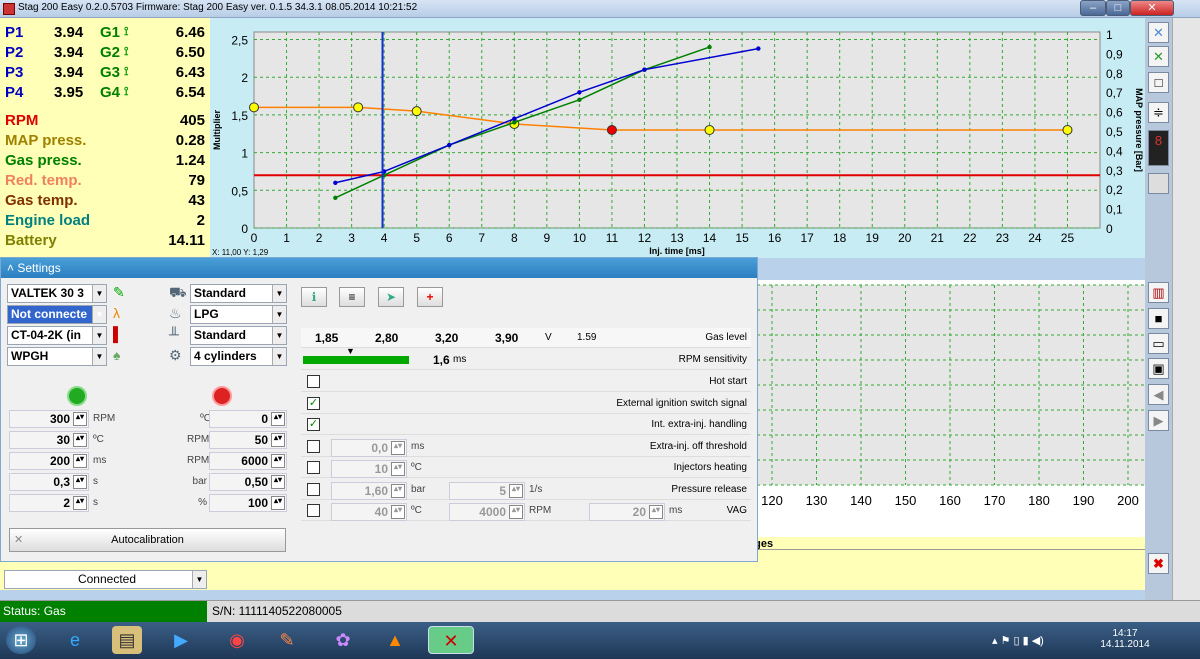 Image resolution: width=1200 pixels, height=659 pixels. What do you see at coordinates (1158, 318) in the screenshot?
I see `stop-icon: ■` at bounding box center [1158, 318].